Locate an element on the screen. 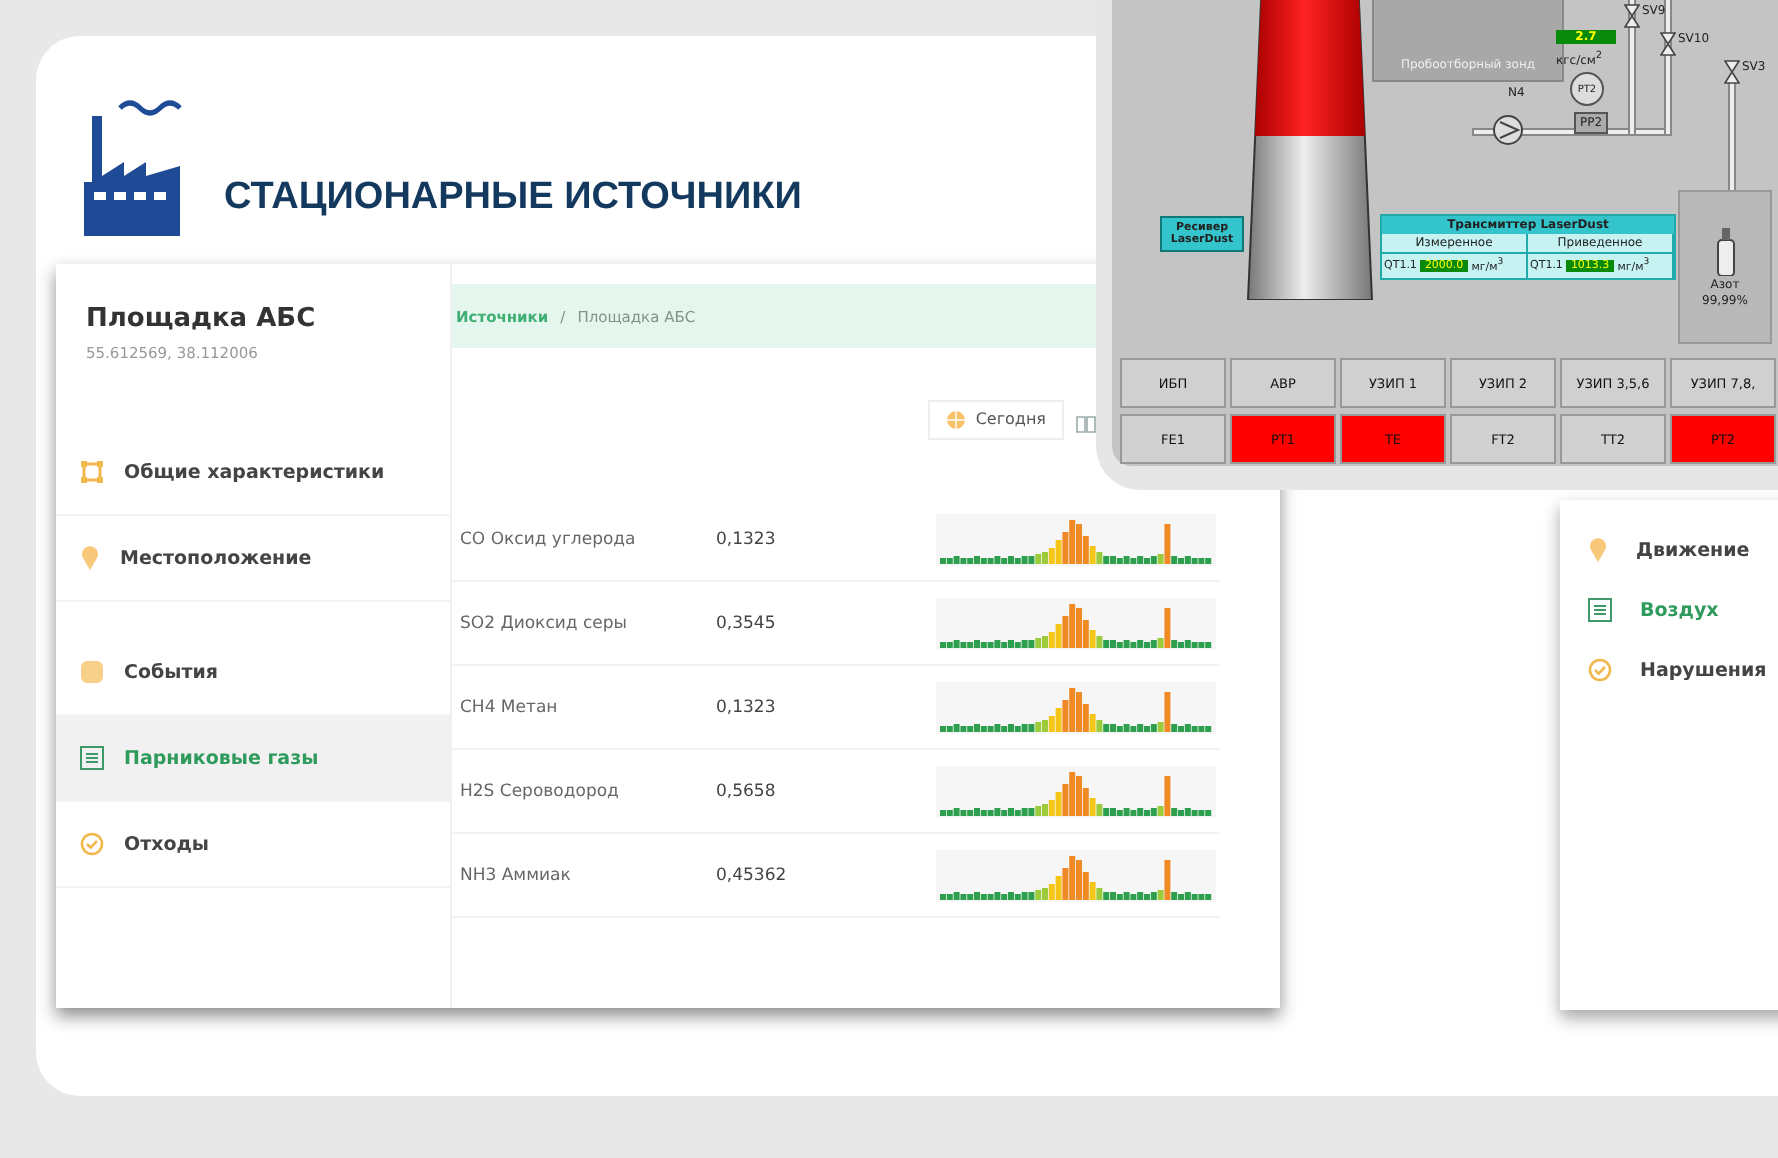 This screenshot has height=1158, width=1778. sidebar-item: Воздух is located at coordinates (1683, 610).